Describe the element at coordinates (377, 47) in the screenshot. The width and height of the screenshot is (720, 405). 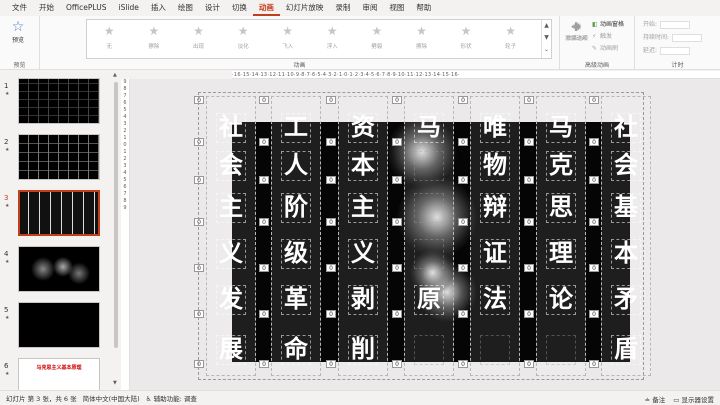
I see `animation-label: 劈裂` at that location.